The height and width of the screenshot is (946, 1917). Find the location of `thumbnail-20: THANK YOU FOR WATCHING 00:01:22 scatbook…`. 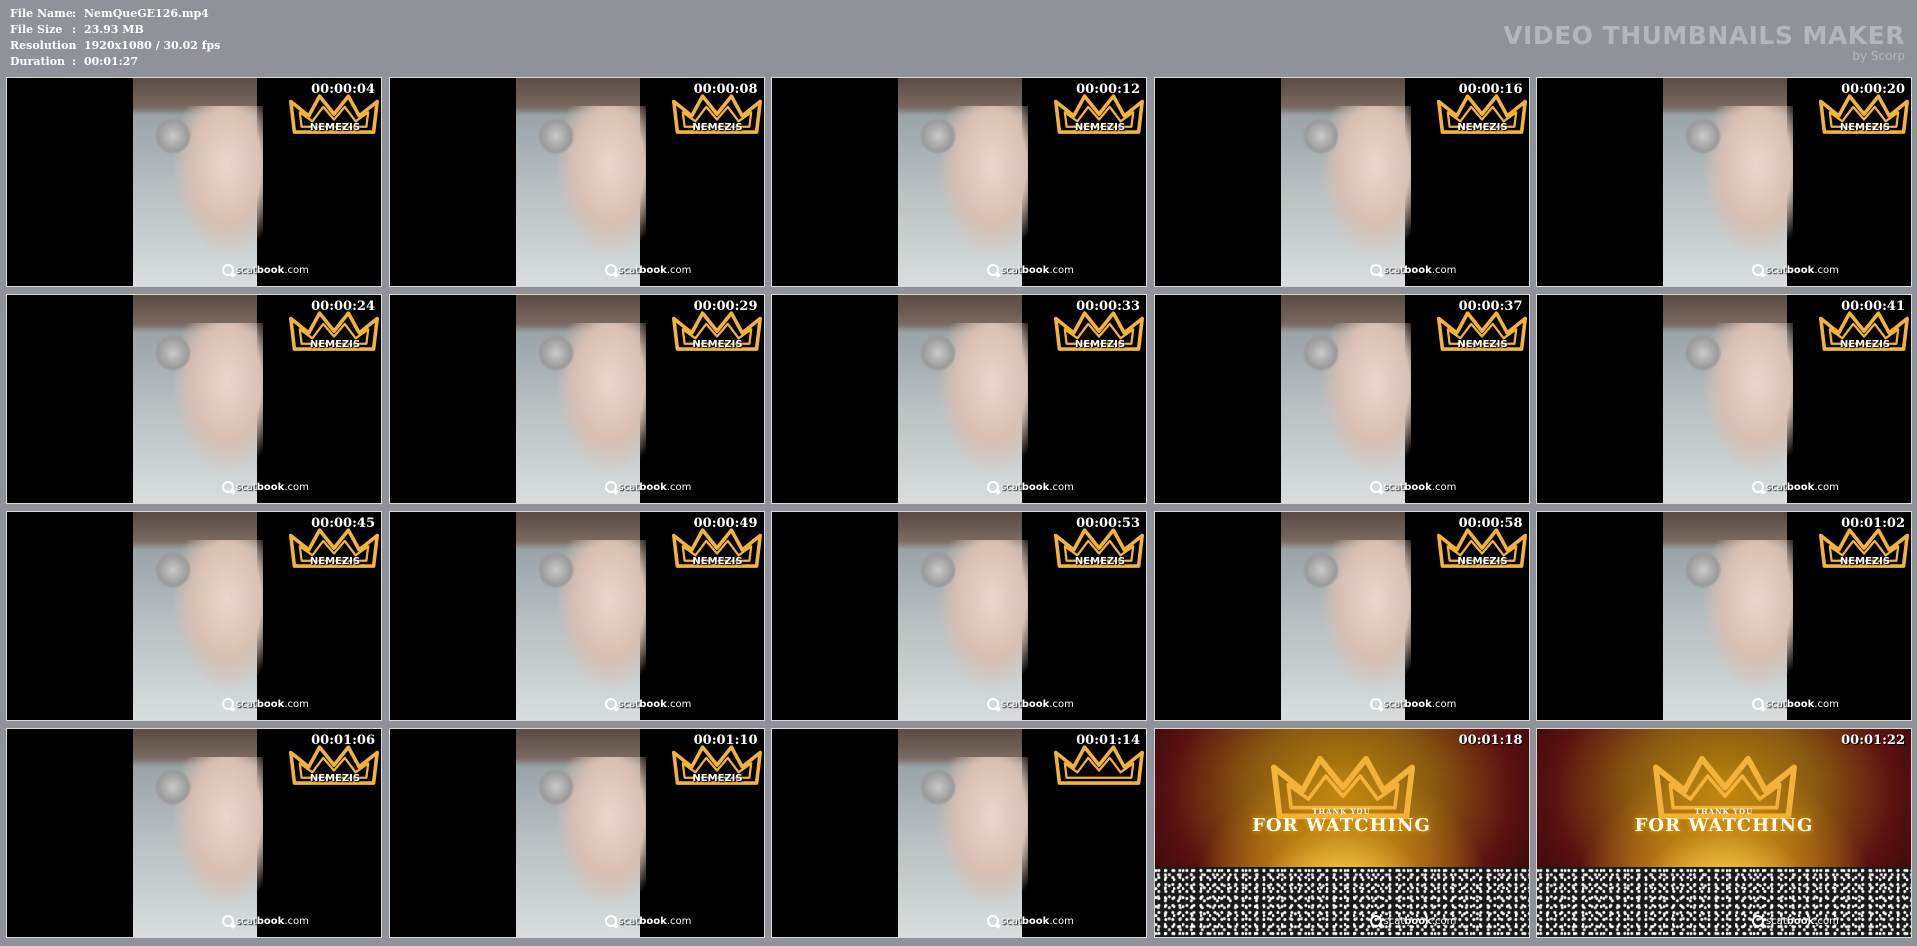

thumbnail-20: THANK YOU FOR WATCHING 00:01:22 scatbook… is located at coordinates (1724, 833).